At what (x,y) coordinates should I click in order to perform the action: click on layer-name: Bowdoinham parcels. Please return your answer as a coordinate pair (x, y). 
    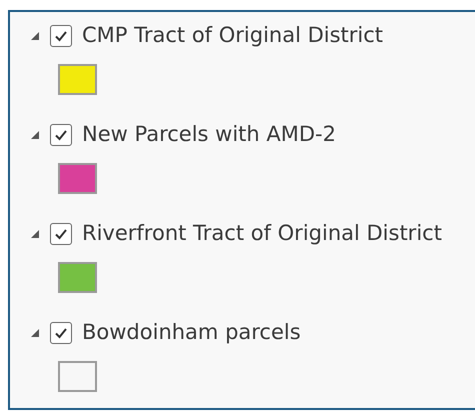
    Looking at the image, I should click on (191, 333).